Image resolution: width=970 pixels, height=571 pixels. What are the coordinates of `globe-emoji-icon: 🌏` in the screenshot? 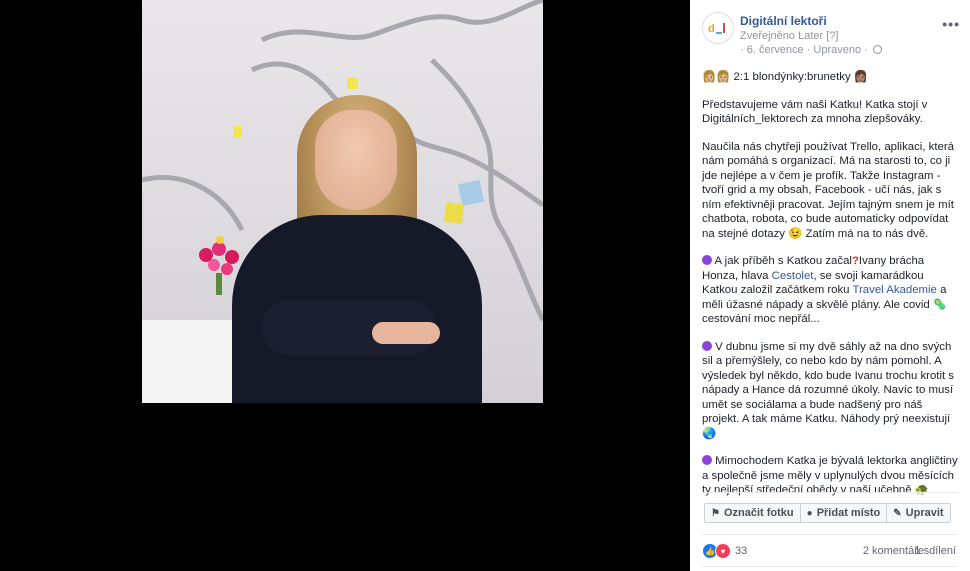 It's located at (709, 433).